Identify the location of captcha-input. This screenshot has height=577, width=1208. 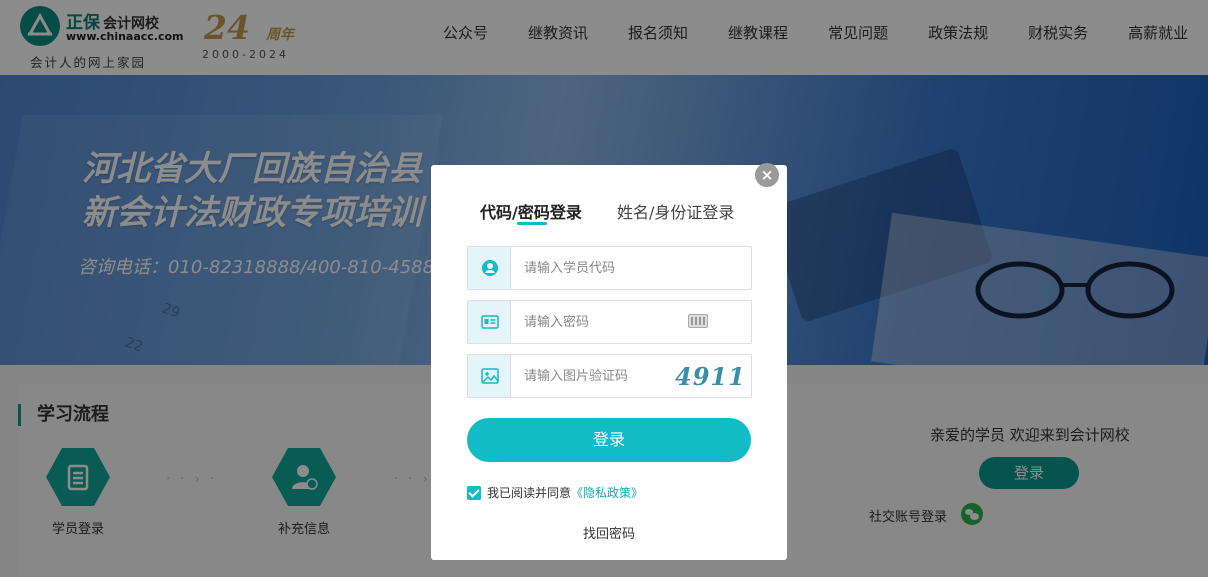
(594, 376).